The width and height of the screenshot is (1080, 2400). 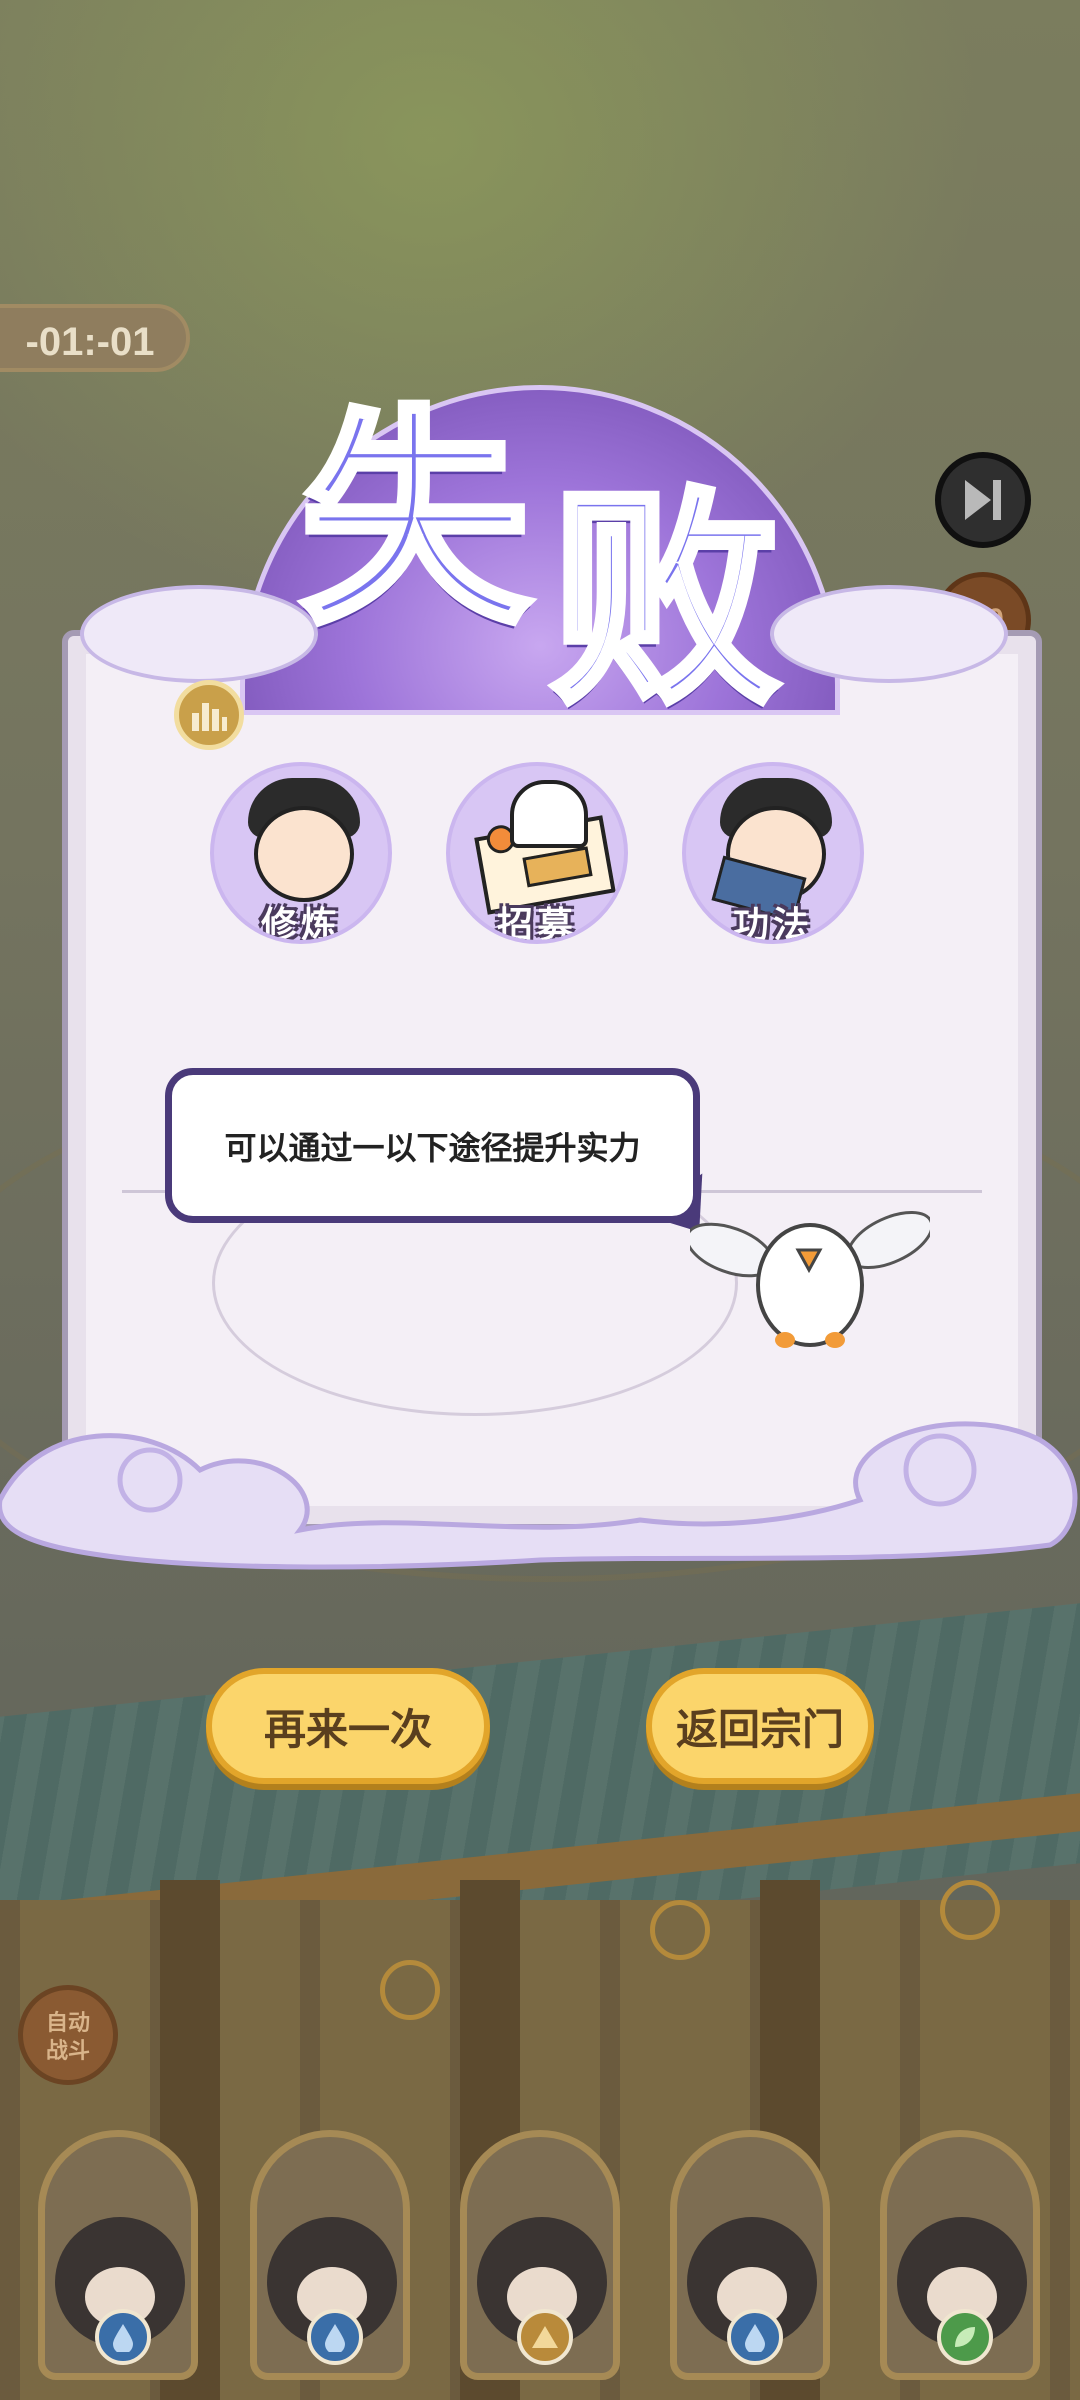 I want to click on speech-bubble: 可以通过一以下途径提升实力, so click(x=432, y=1145).